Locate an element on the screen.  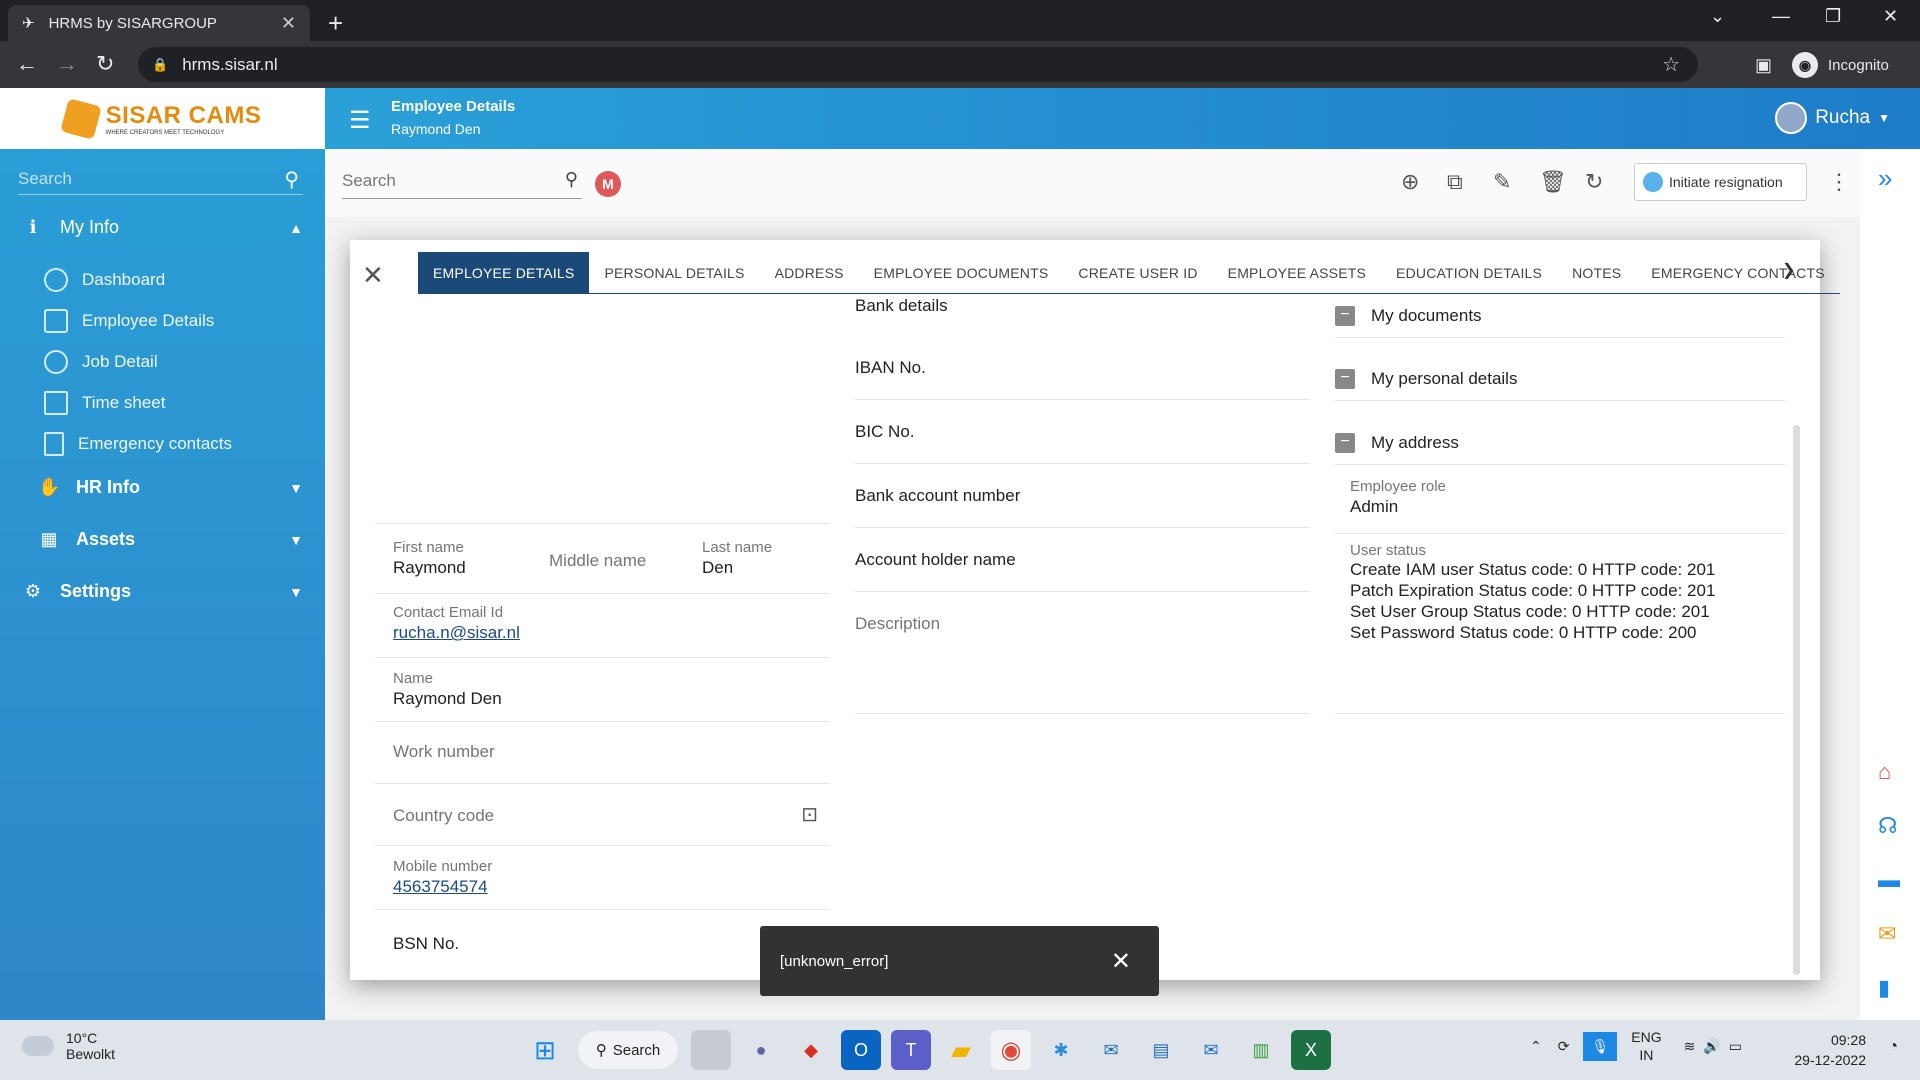
browser-tab: ✈ HRMS by SISARGROUP ✕ is located at coordinates (159, 23).